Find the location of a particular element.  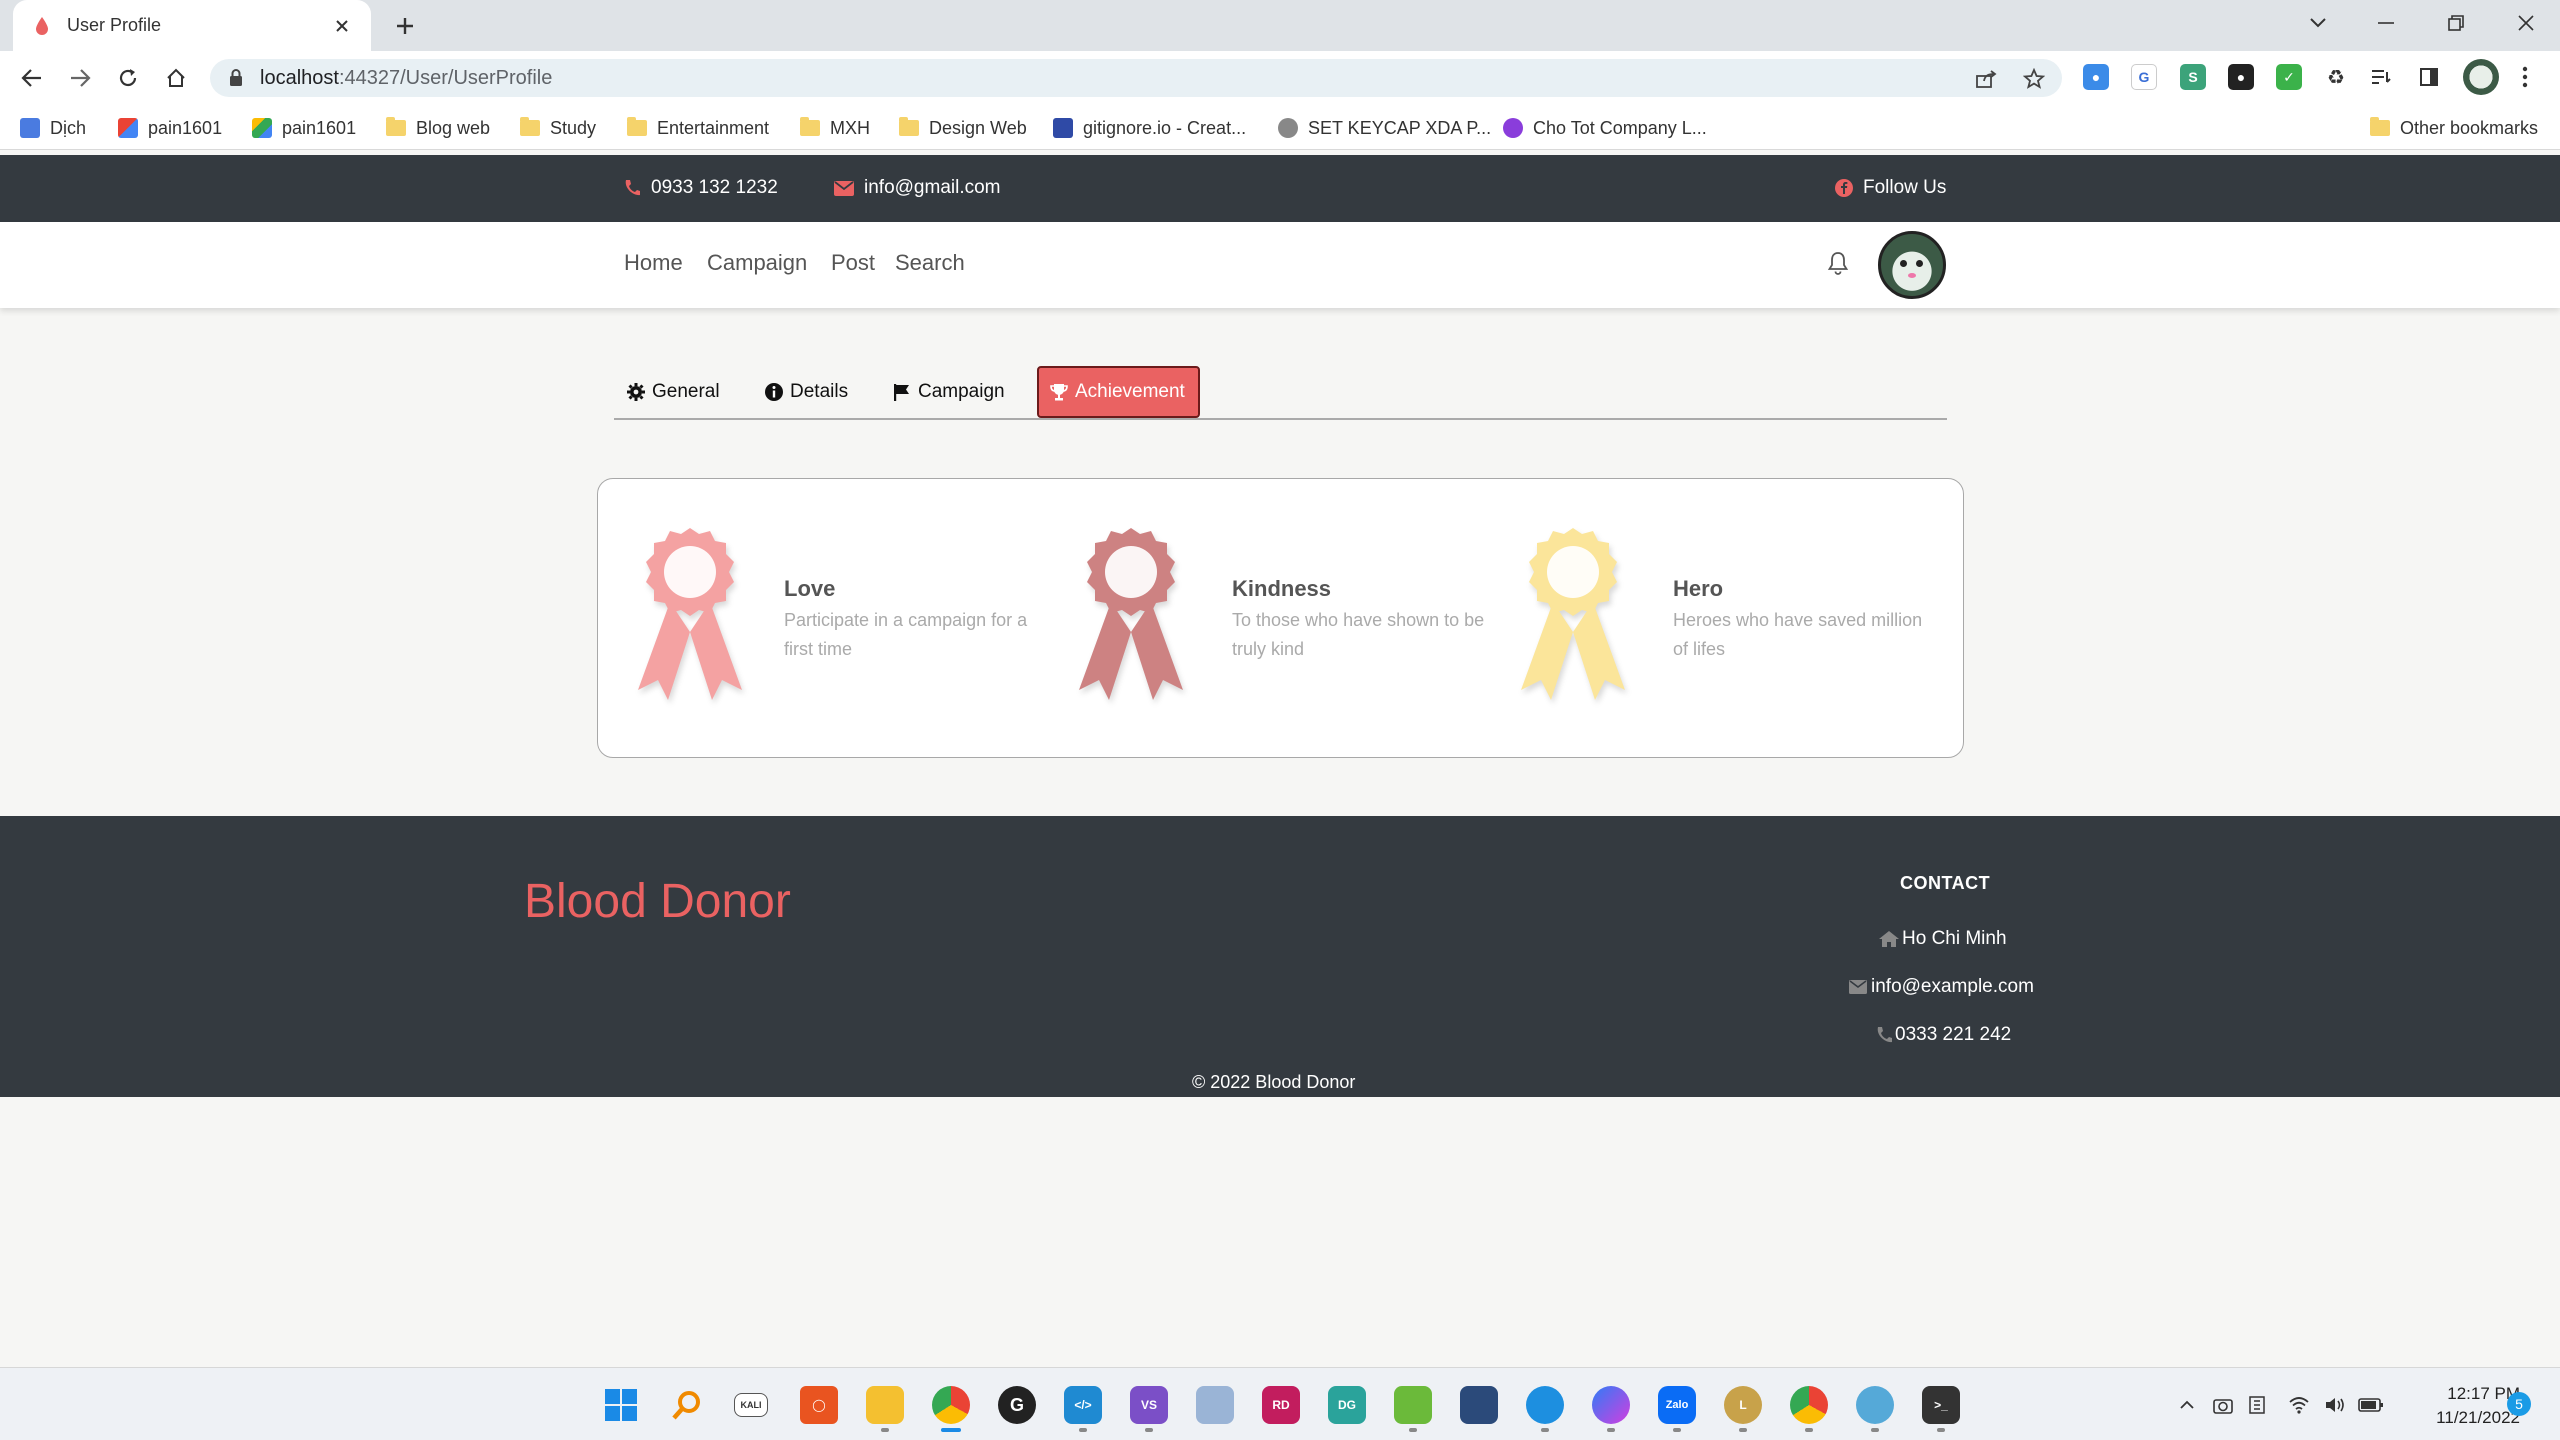

rider-icon: RD is located at coordinates (1281, 1405).